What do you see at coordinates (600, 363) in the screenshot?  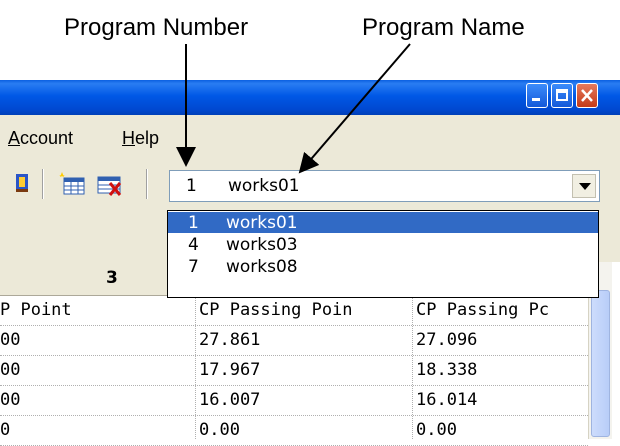 I see `scrollbar-thumb` at bounding box center [600, 363].